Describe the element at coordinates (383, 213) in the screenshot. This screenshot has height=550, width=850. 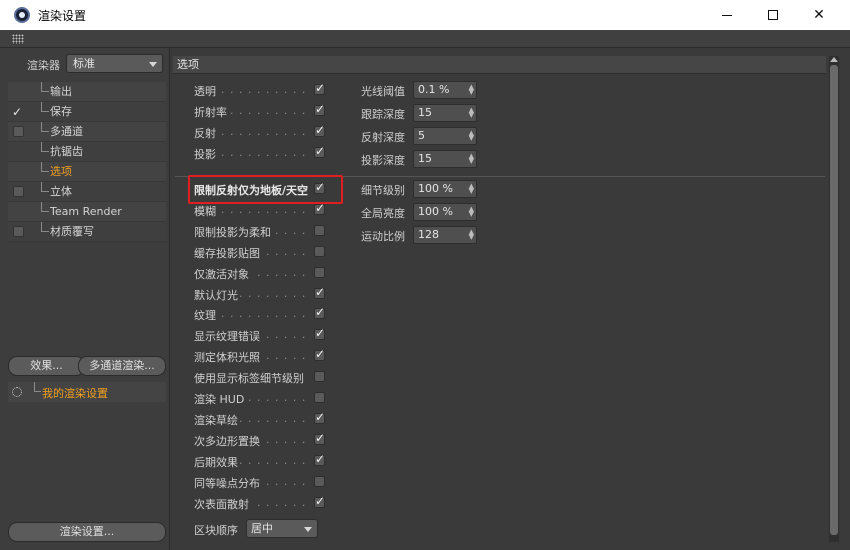
I see `numeric-label: 全局亮度` at that location.